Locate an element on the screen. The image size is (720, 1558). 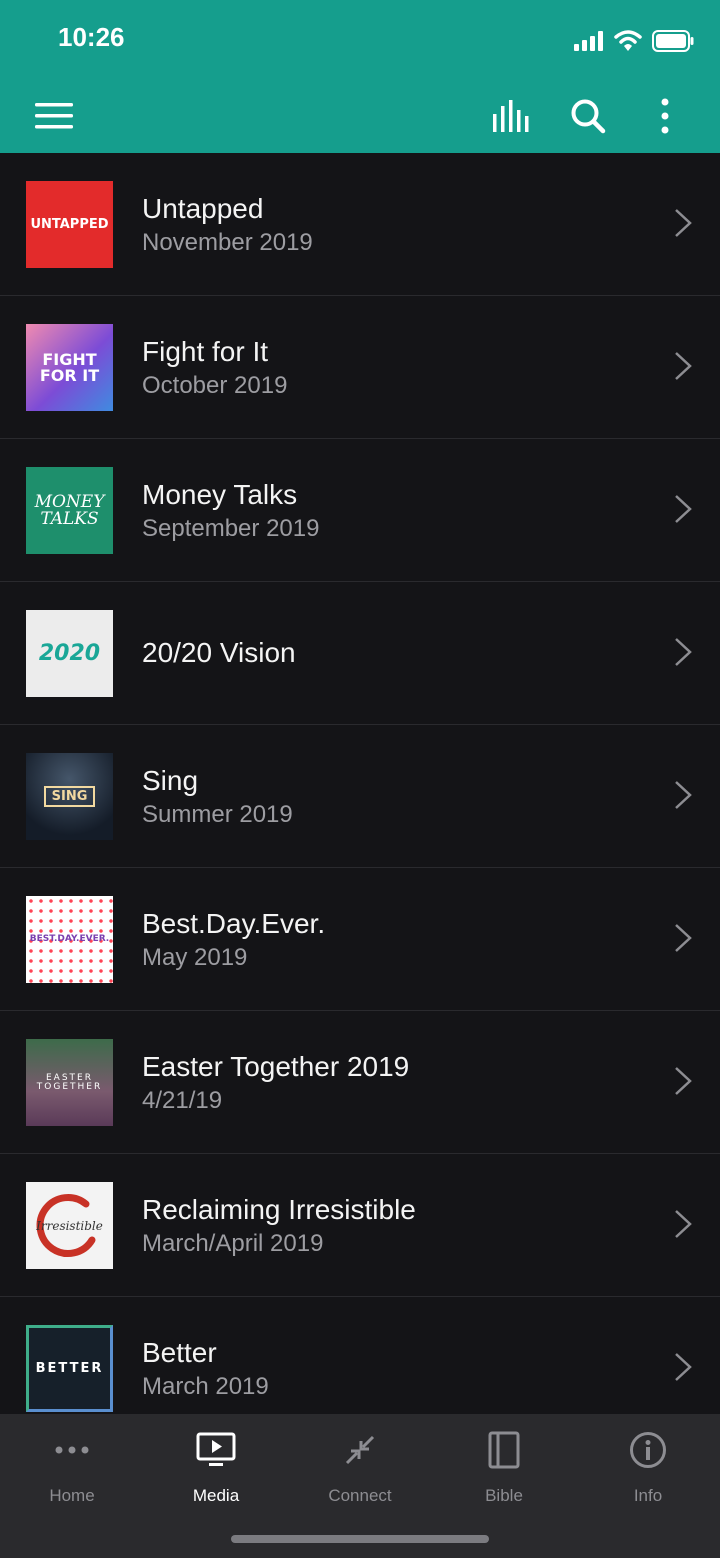
status-time: 10:26 is located at coordinates (91, 37).